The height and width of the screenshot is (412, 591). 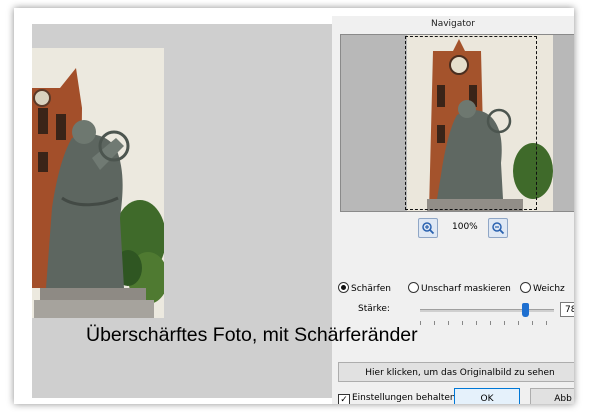 What do you see at coordinates (487, 310) in the screenshot?
I see `strength-slider-track` at bounding box center [487, 310].